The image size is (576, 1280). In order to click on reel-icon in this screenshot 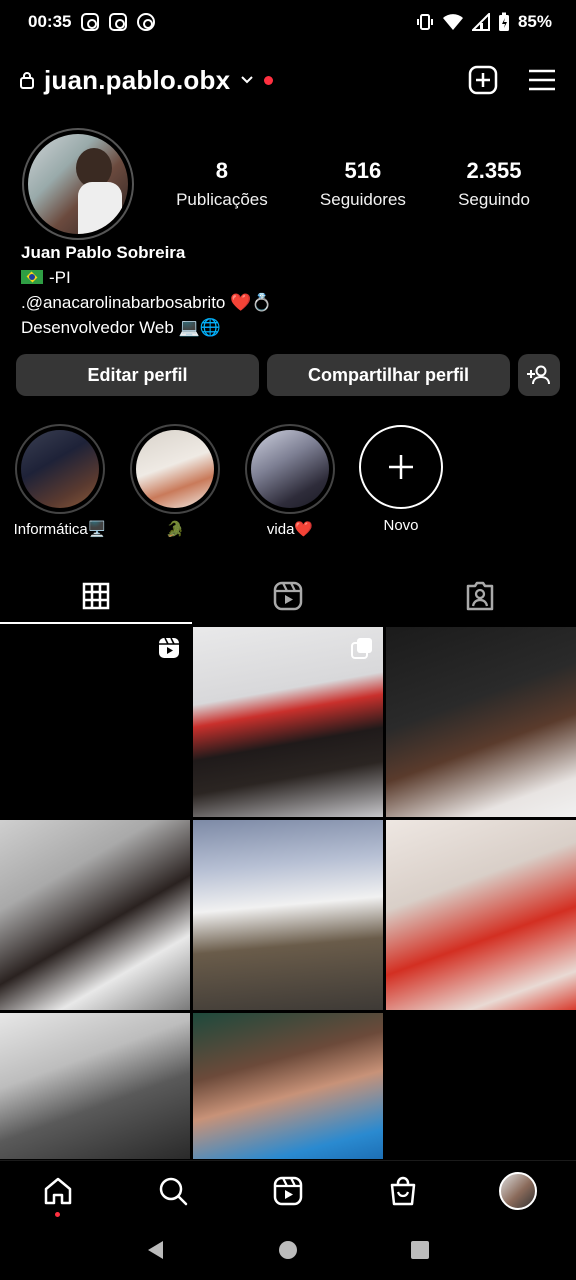, I will do `click(169, 647)`.